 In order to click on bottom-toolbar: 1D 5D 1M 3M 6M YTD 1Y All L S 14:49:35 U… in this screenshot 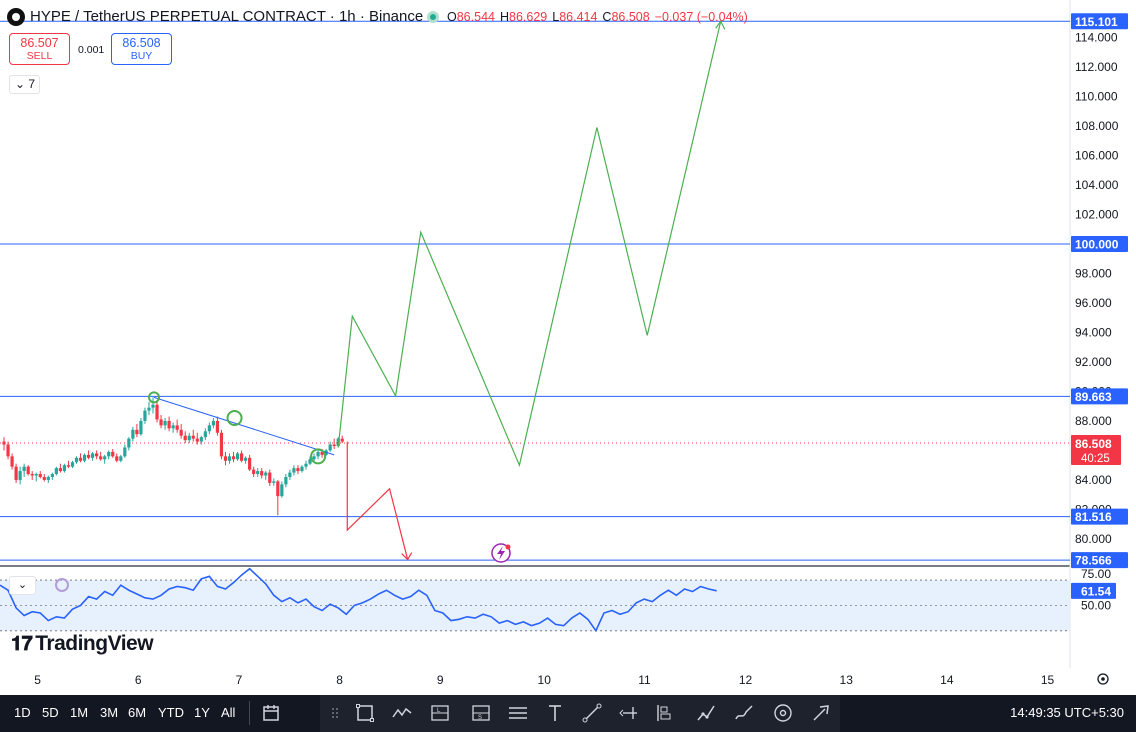, I will do `click(568, 713)`.